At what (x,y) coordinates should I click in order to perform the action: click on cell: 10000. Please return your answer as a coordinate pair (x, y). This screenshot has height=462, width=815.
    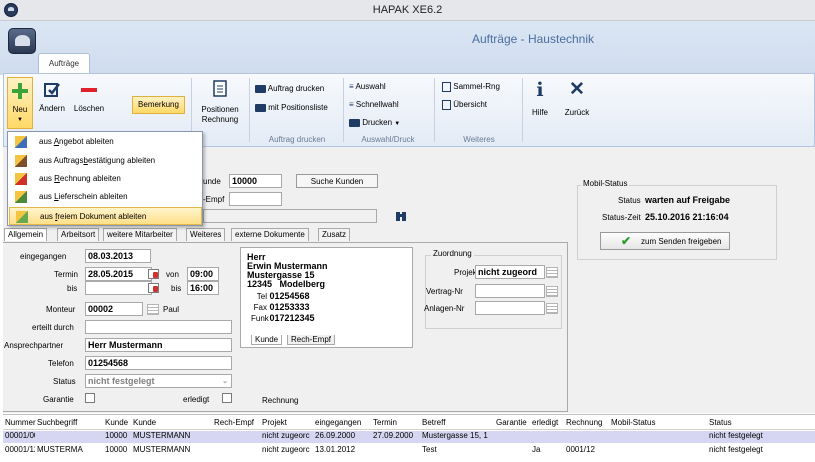
    Looking at the image, I should click on (116, 449).